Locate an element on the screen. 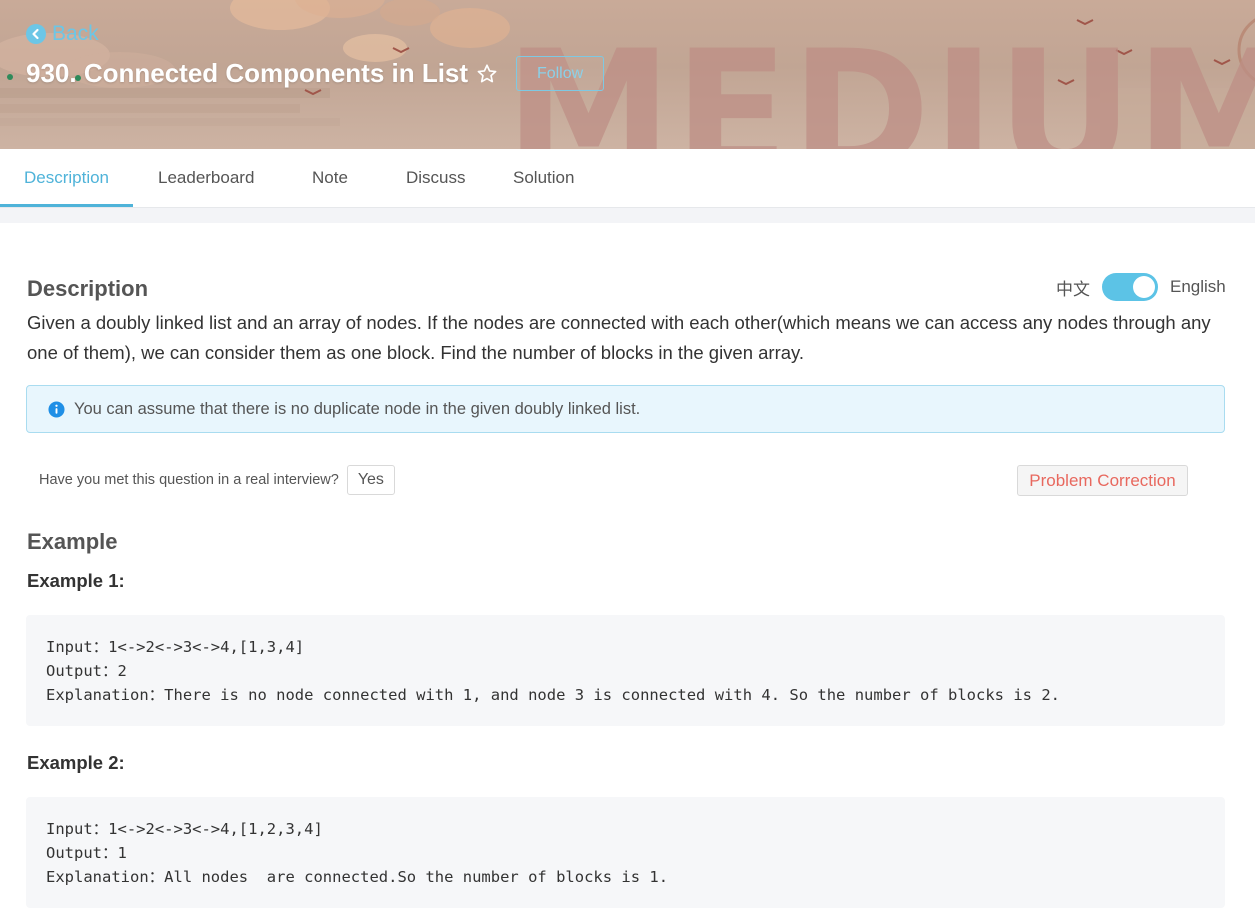 Image resolution: width=1255 pixels, height=911 pixels. title-row: 930. Connected Components in List Follow is located at coordinates (315, 73).